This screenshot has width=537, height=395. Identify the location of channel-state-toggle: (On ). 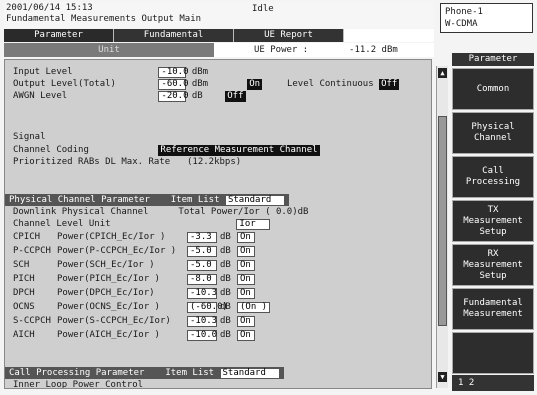
(254, 307).